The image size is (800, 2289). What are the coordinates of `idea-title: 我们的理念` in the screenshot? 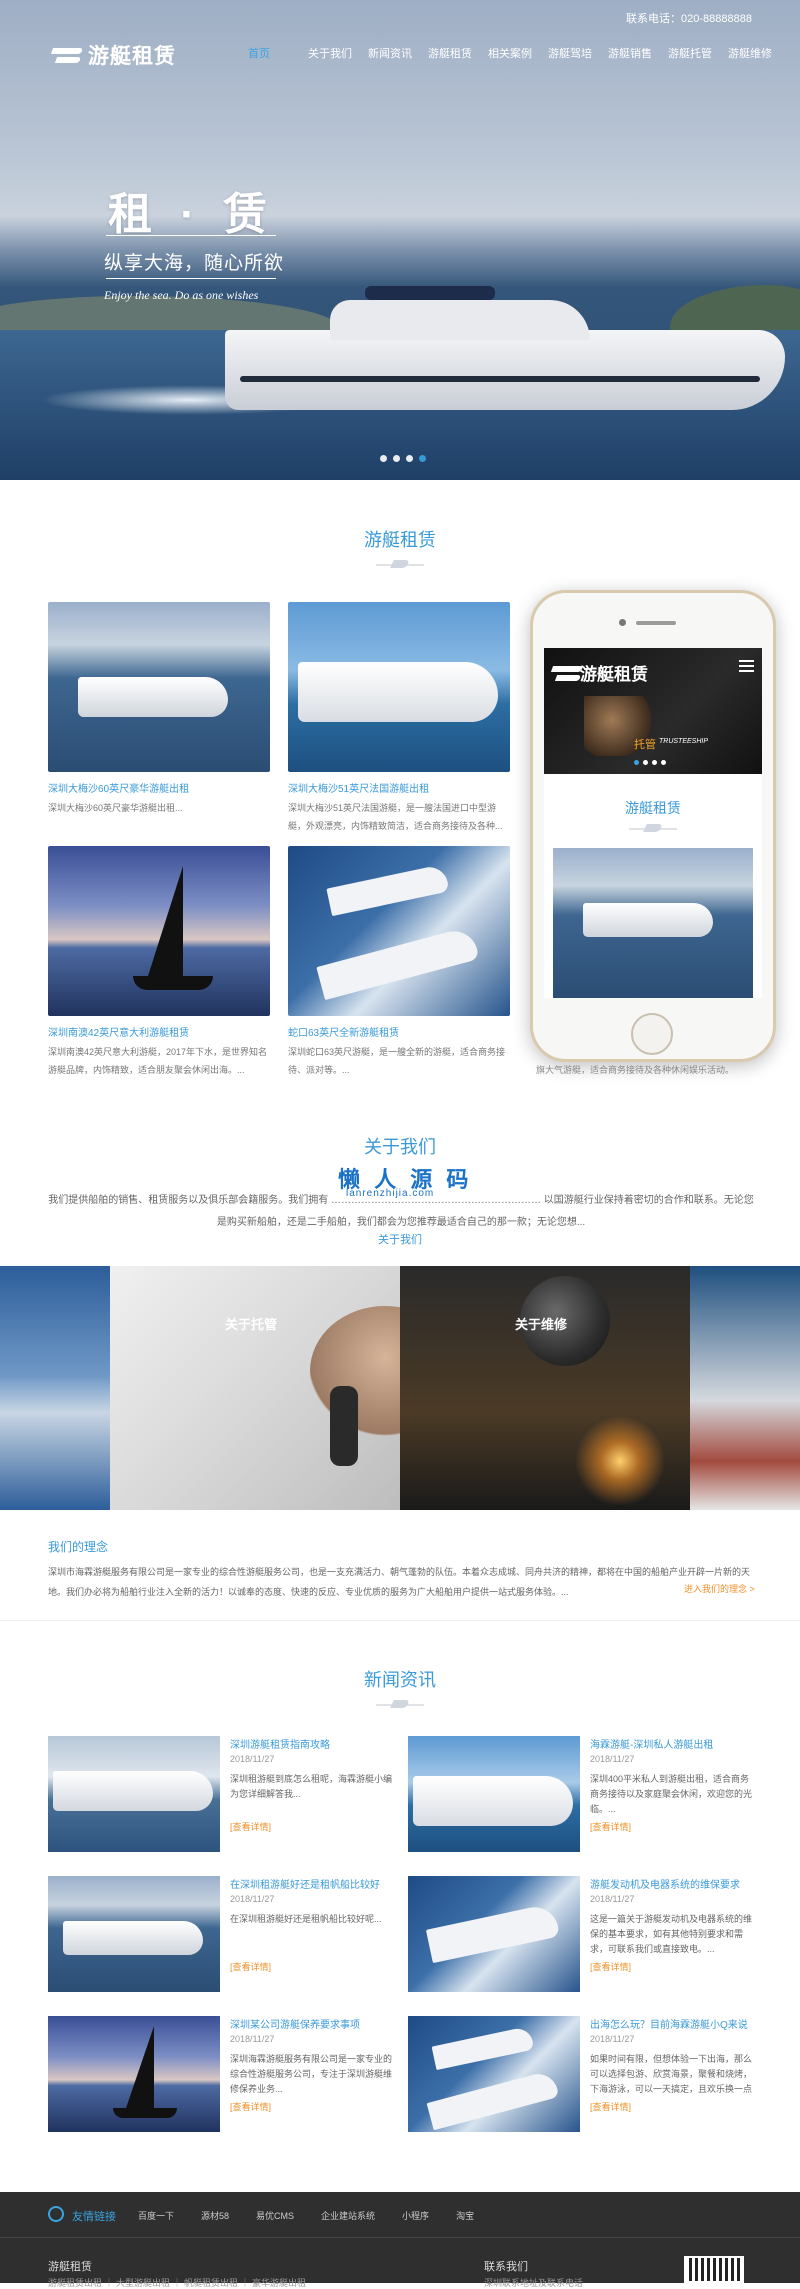 It's located at (78, 1547).